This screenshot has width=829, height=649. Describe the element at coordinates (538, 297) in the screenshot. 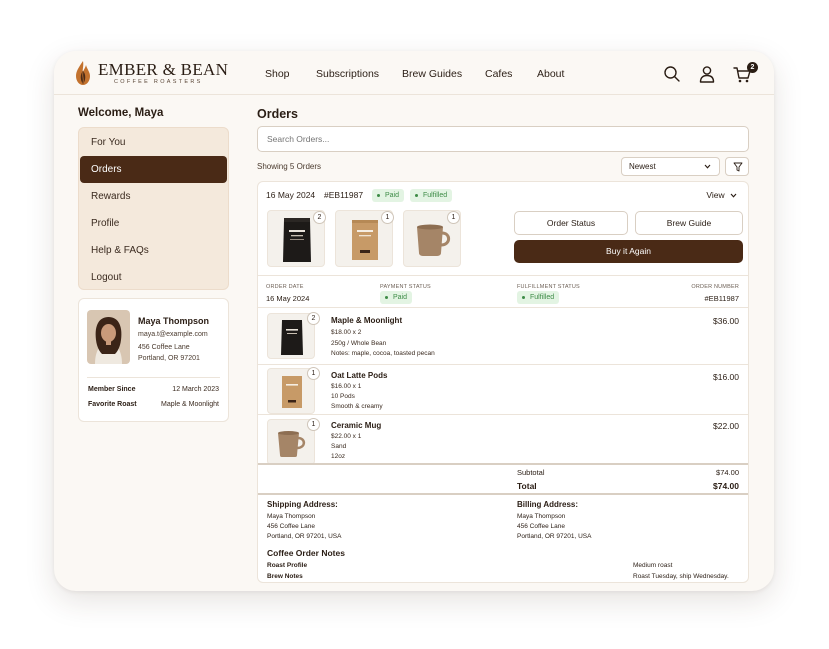

I see `fulfillment-status-badge: Fulfilled` at that location.